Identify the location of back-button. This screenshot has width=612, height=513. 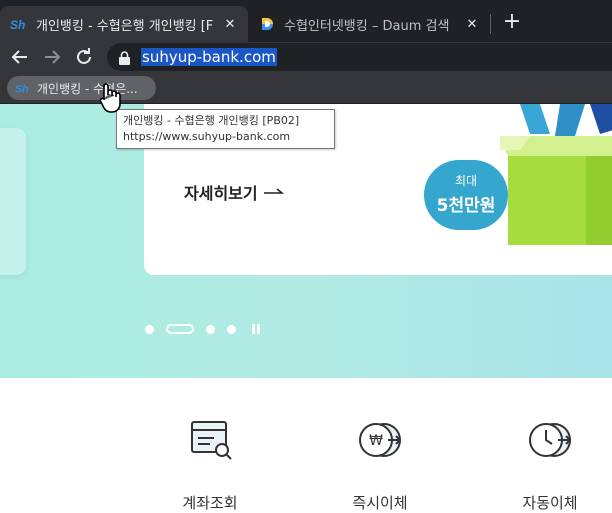
(20, 57).